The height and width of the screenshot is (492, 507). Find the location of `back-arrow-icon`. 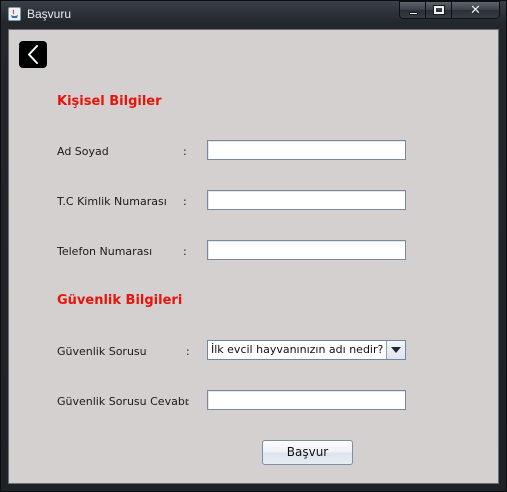

back-arrow-icon is located at coordinates (33, 54).